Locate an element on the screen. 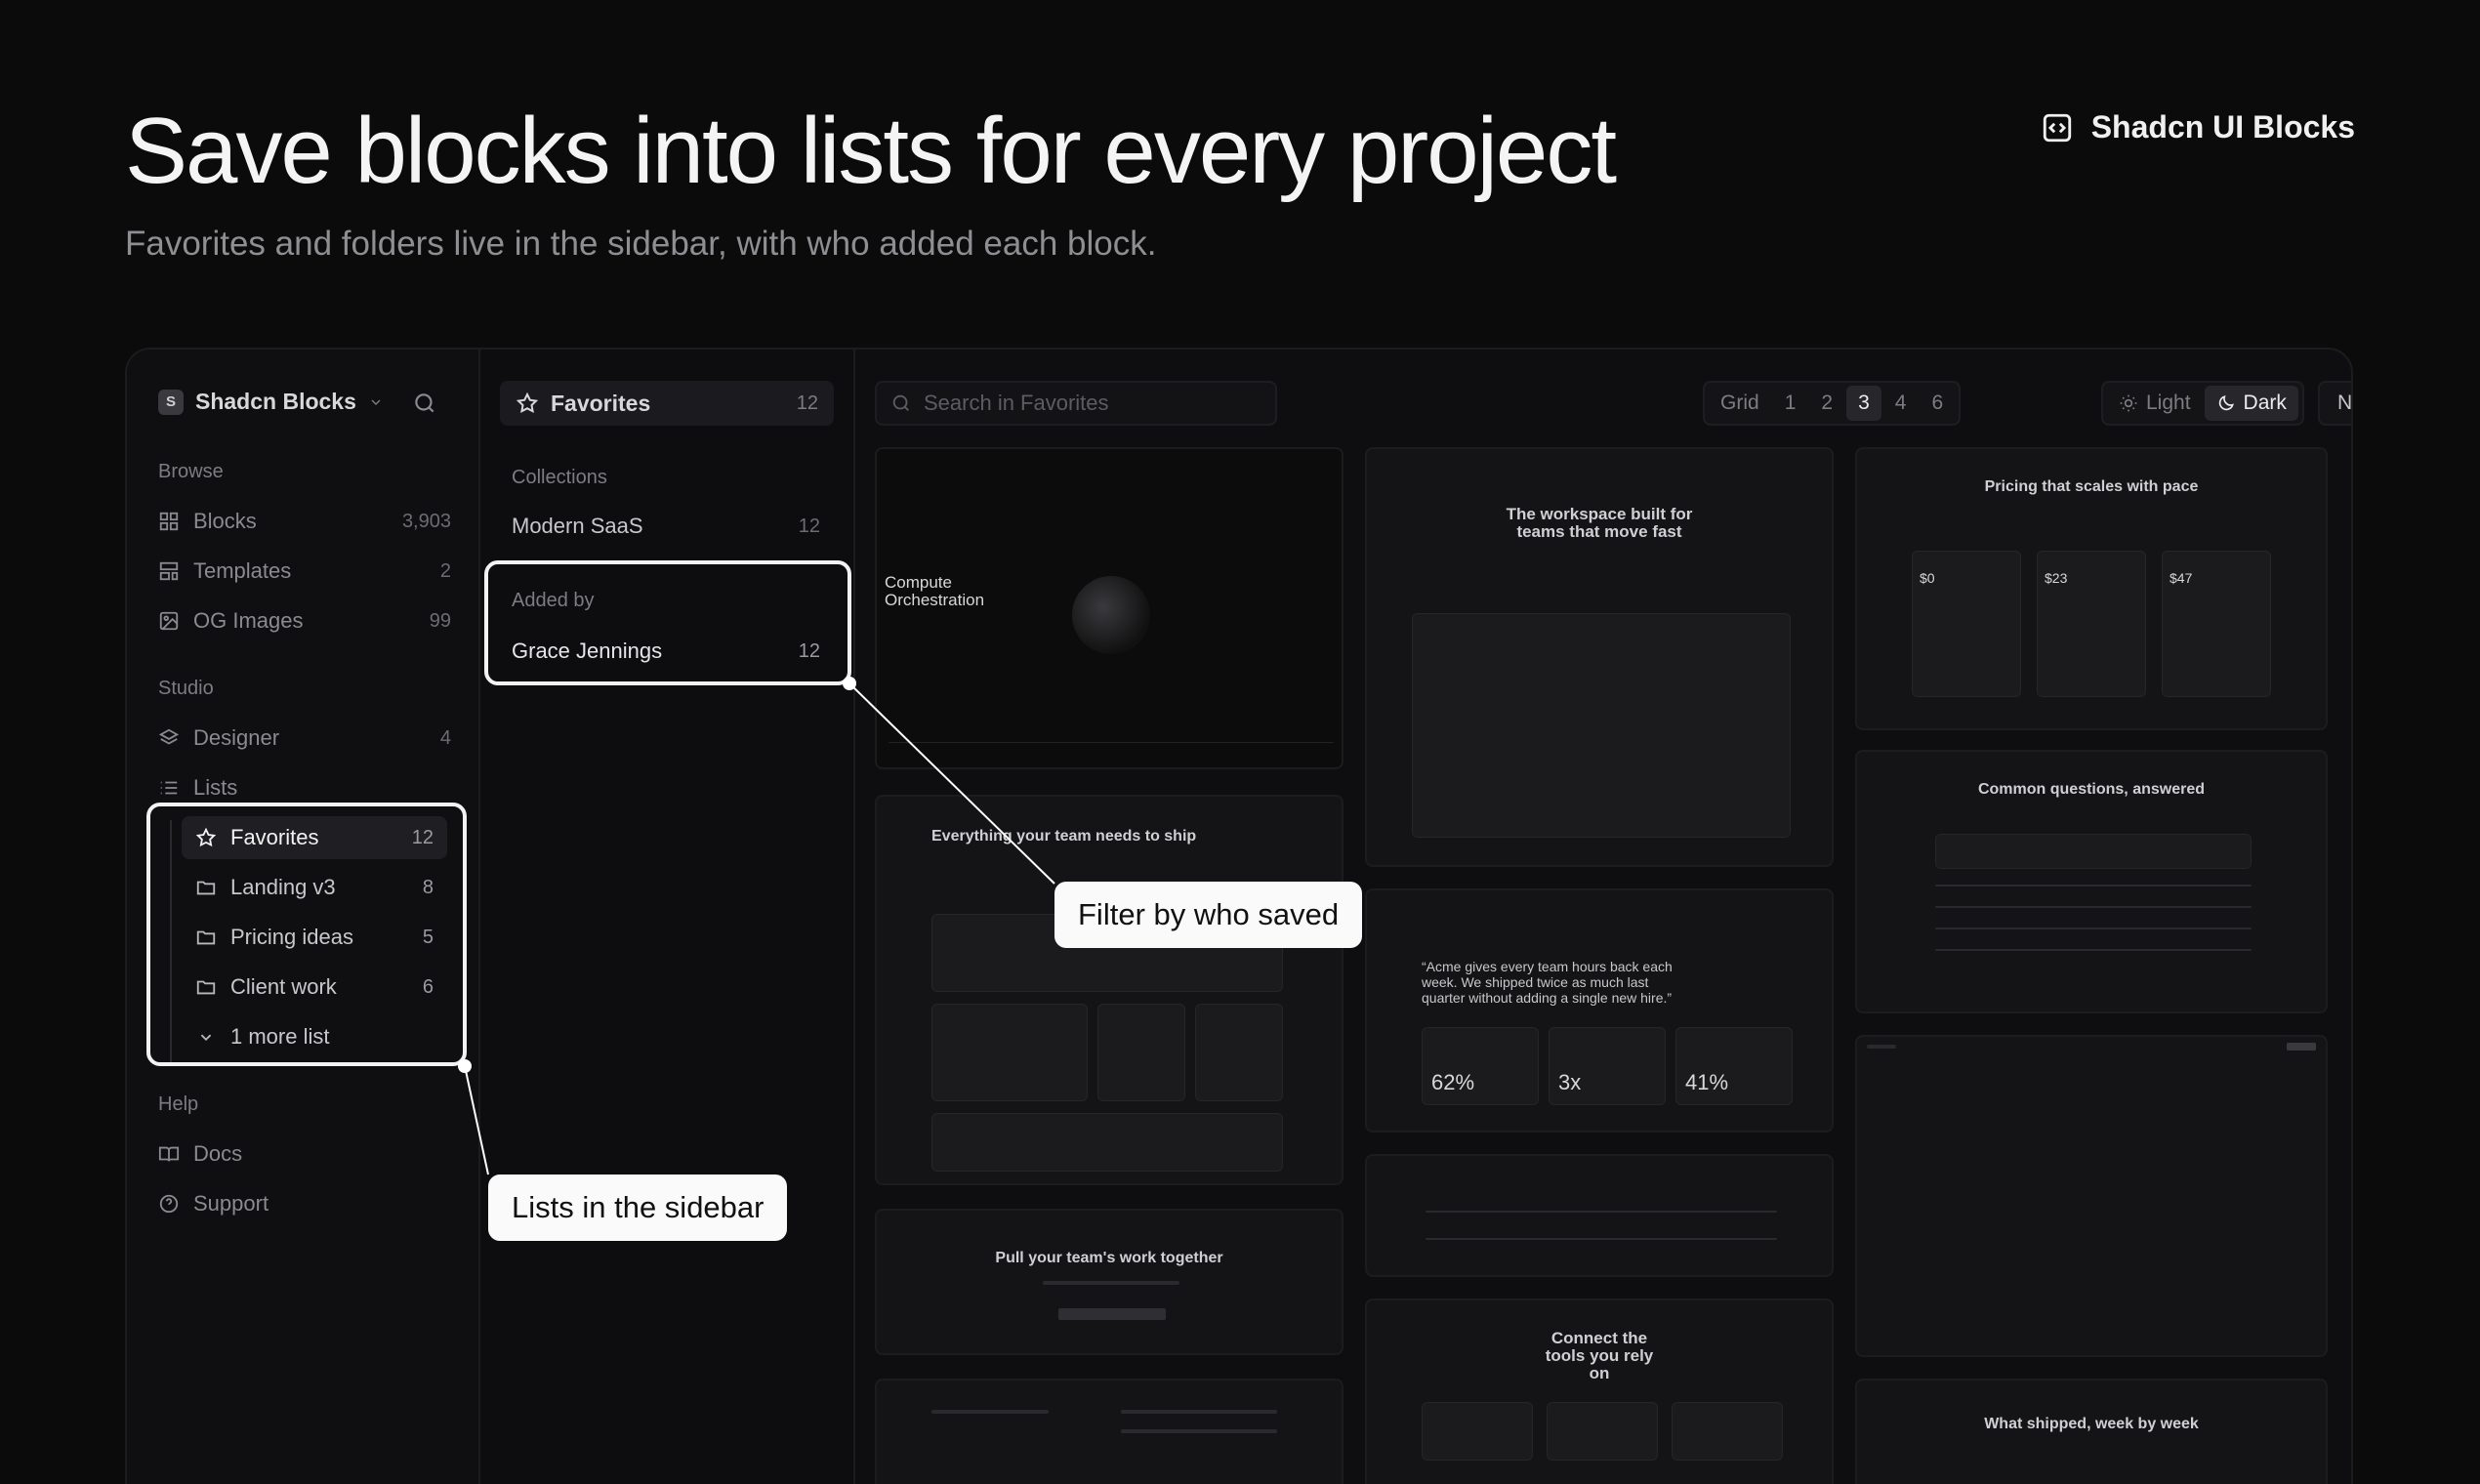 This screenshot has height=1484, width=2480. panel-title: Favorites is located at coordinates (601, 403).